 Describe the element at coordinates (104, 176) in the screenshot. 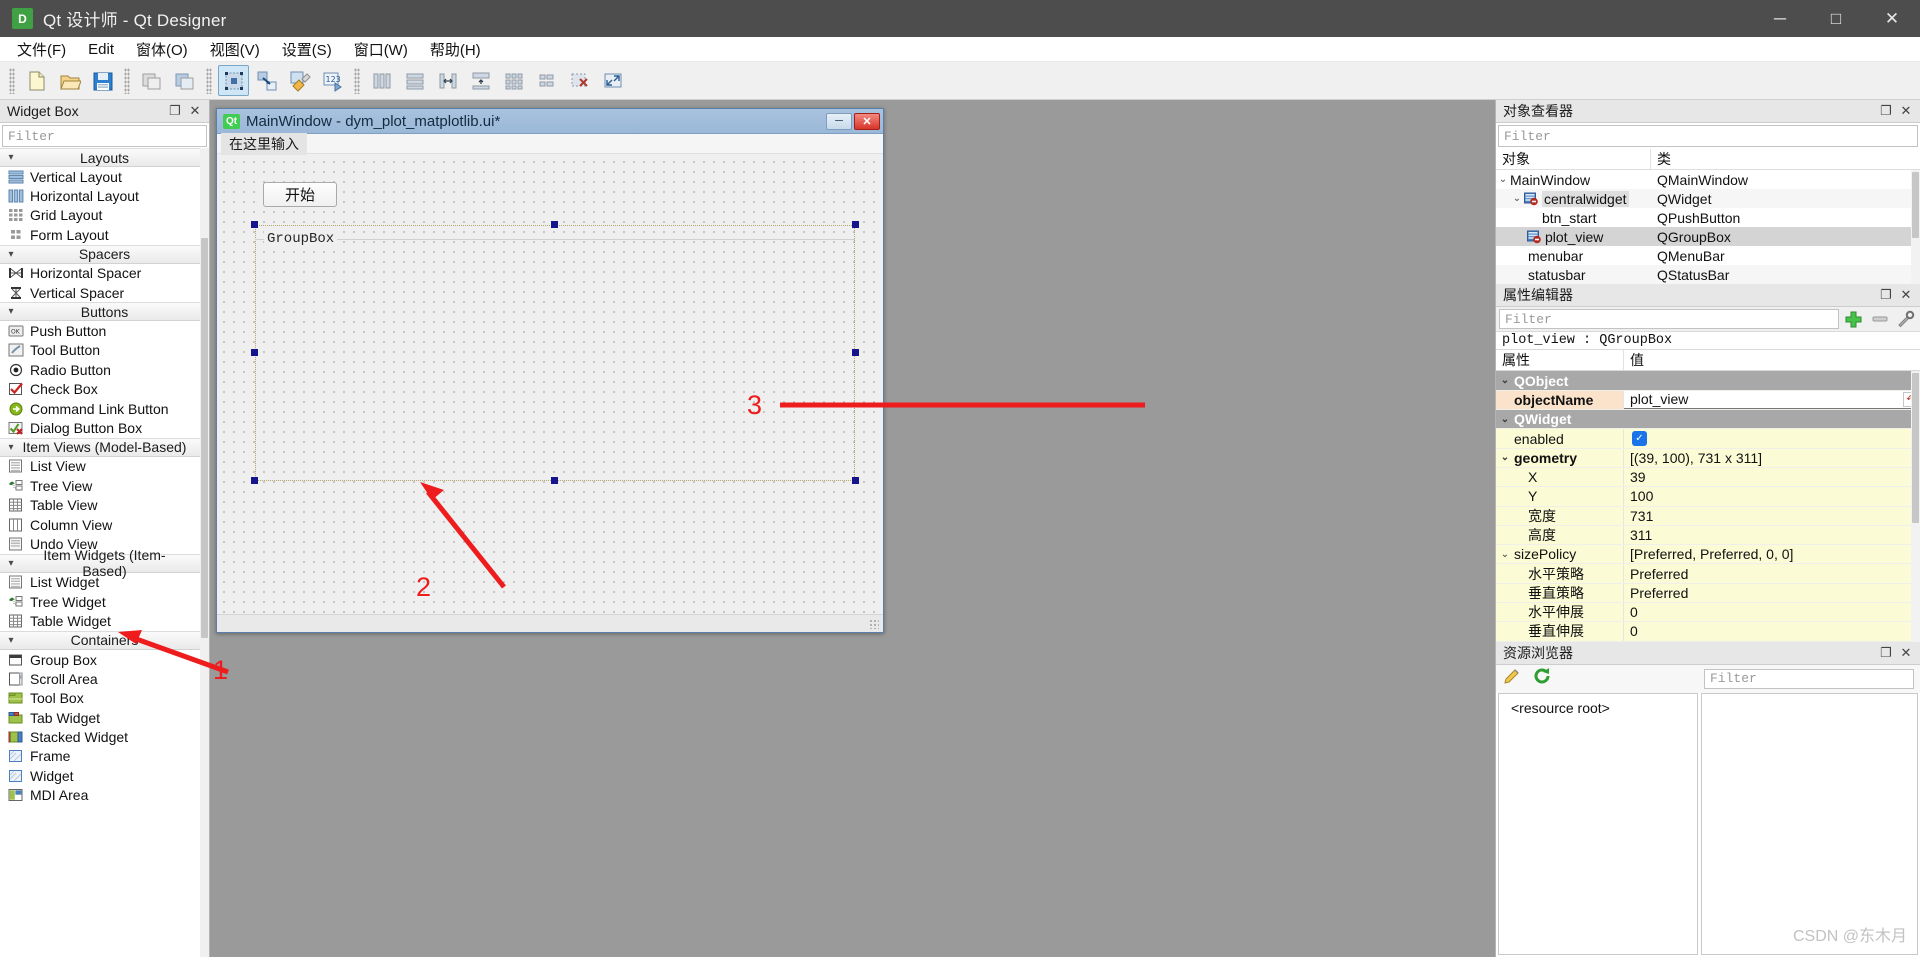

I see `widget-item-vertical-layout: Vertical Layout` at that location.